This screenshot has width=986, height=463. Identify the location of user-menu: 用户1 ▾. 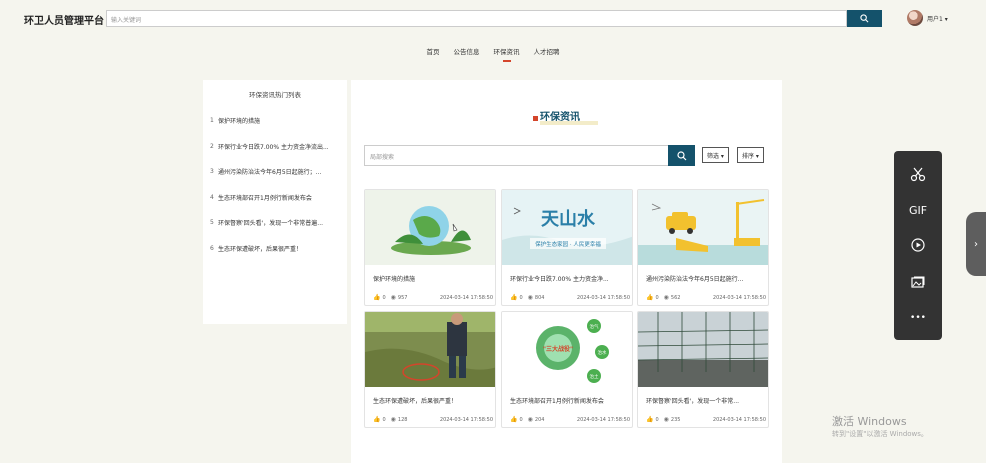
(927, 18).